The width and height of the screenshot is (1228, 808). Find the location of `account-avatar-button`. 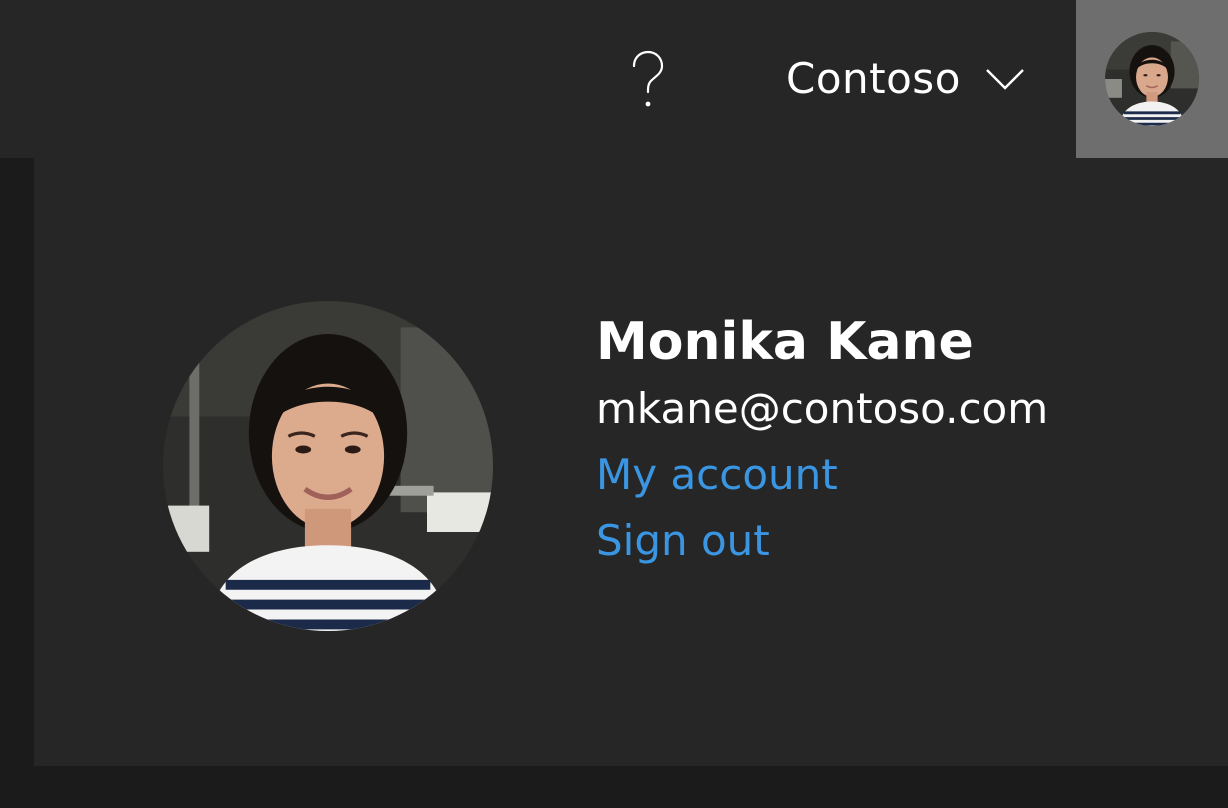

account-avatar-button is located at coordinates (1152, 79).